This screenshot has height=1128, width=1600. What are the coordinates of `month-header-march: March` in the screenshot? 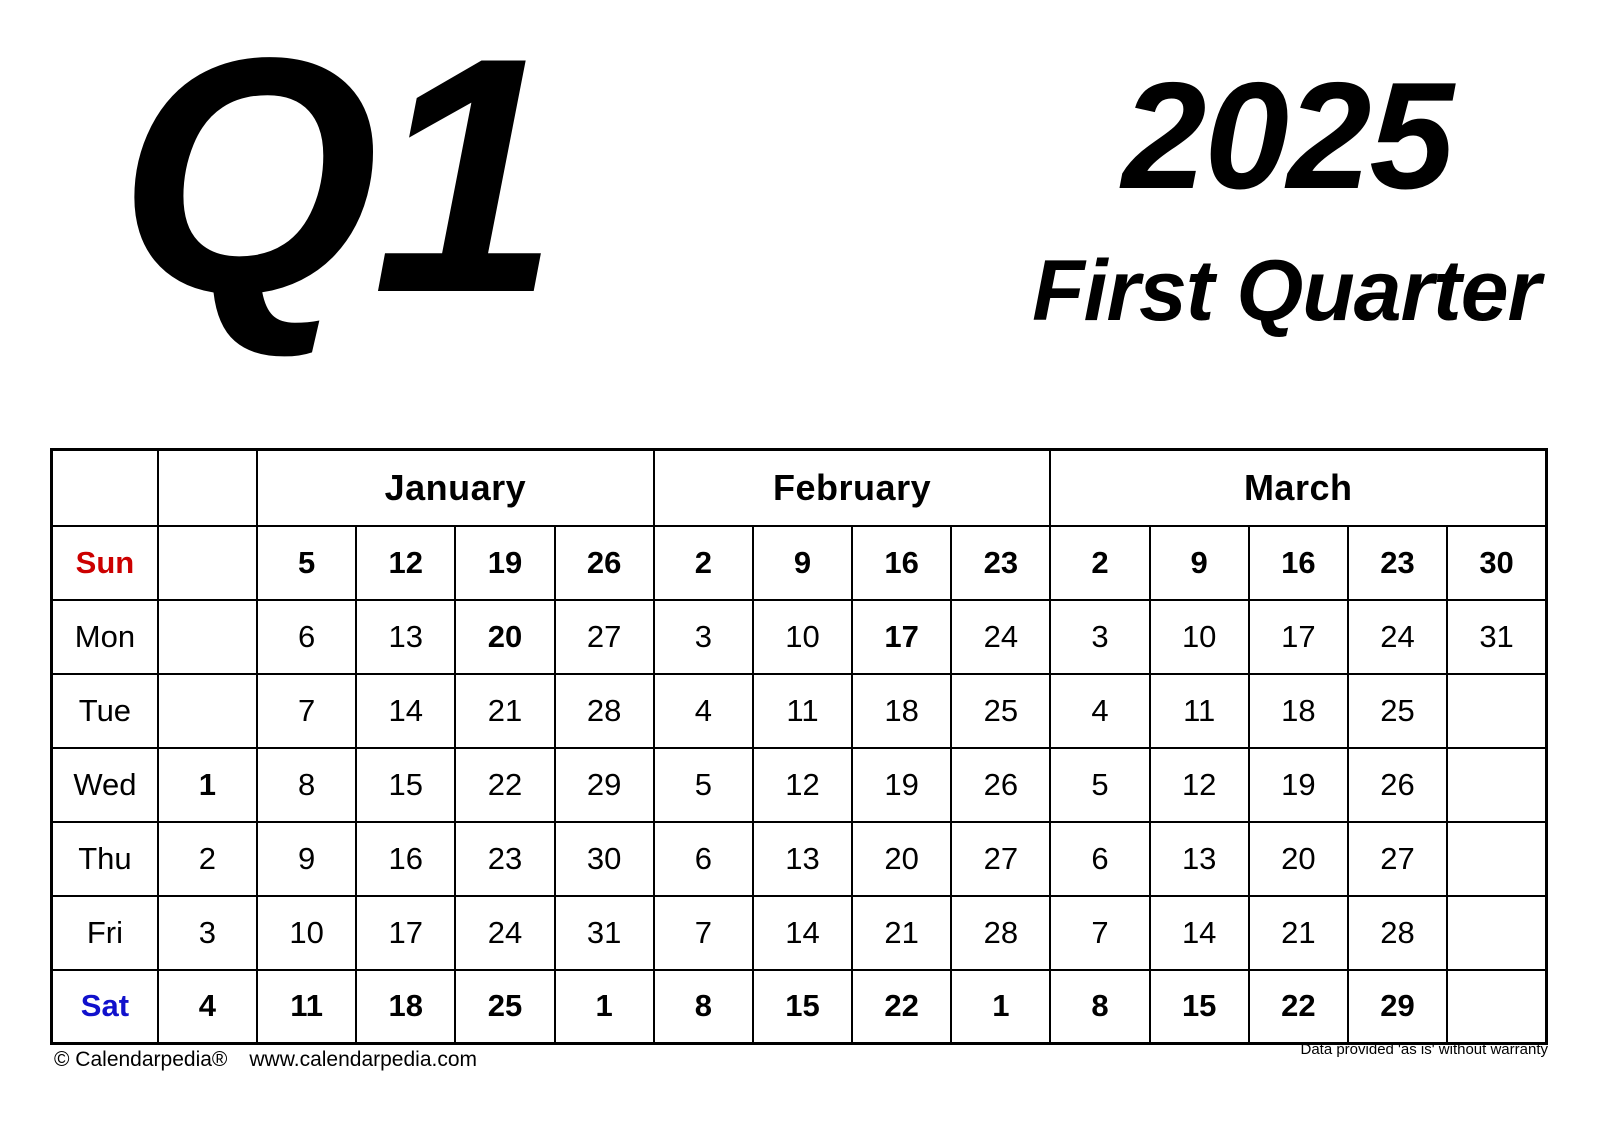 It's located at (1298, 487).